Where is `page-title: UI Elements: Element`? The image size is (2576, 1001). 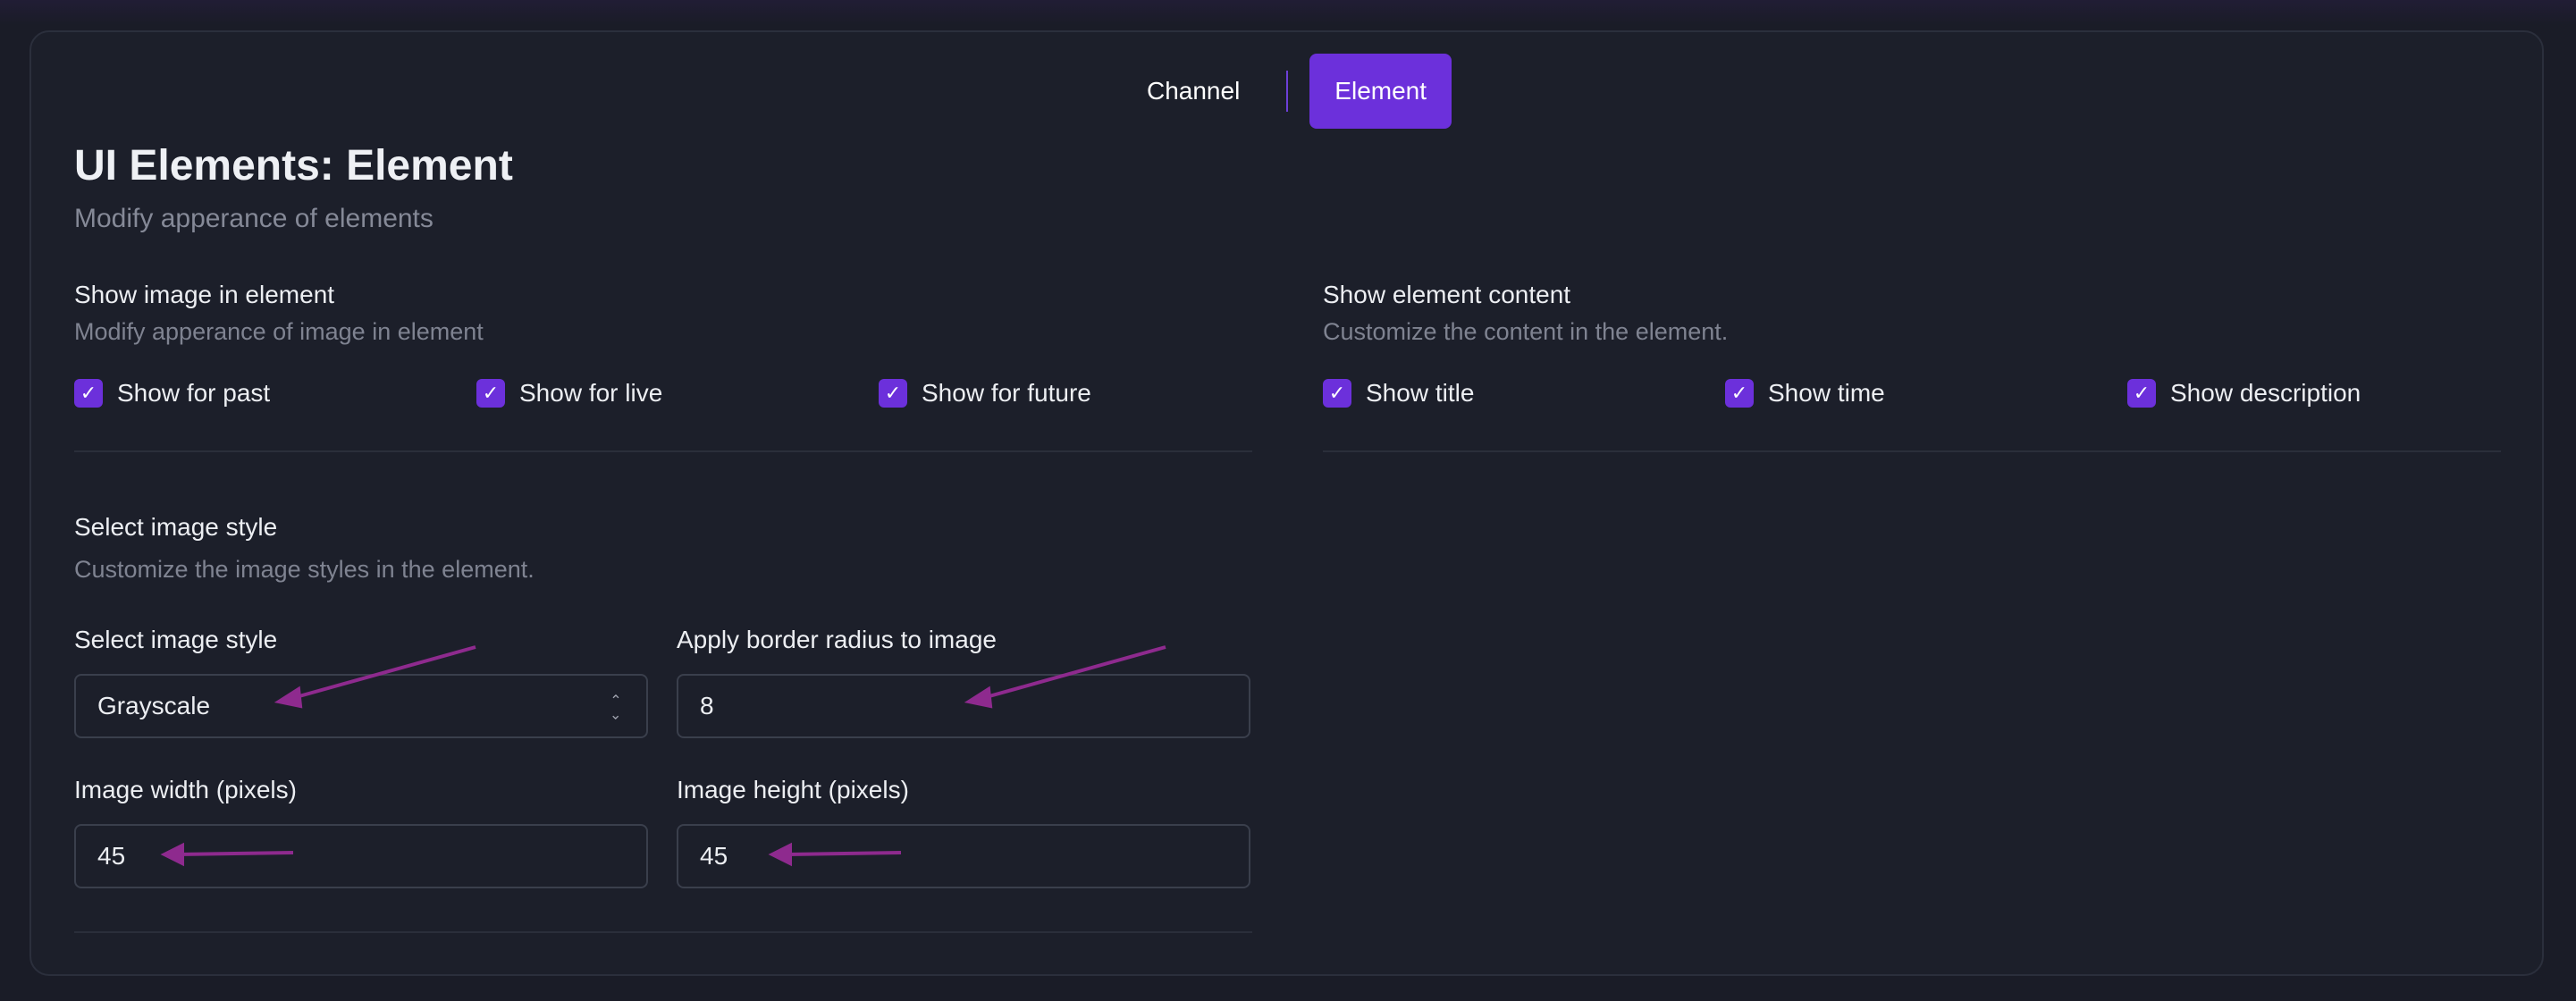 page-title: UI Elements: Element is located at coordinates (294, 166).